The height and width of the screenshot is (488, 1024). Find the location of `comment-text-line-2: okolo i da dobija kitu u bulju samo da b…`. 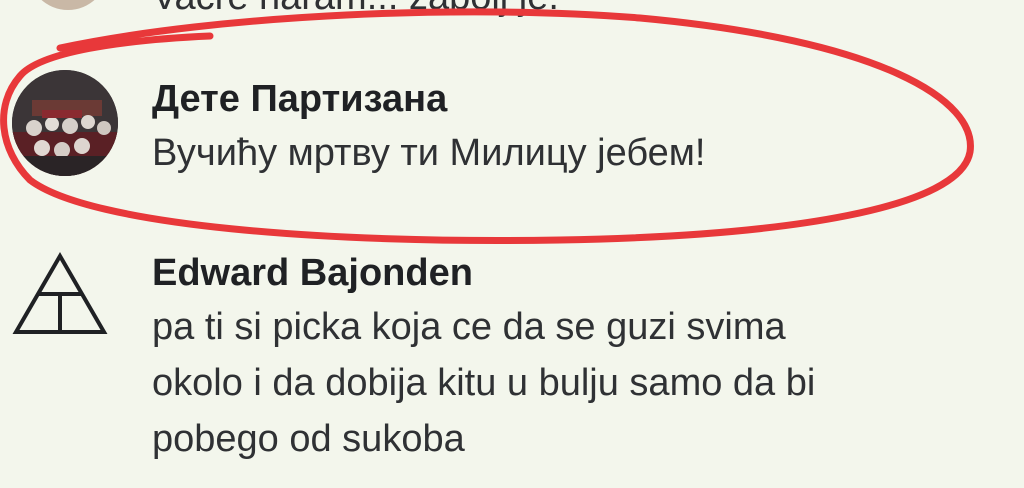

comment-text-line-2: okolo i da dobija kitu u bulju samo da b… is located at coordinates (484, 383).